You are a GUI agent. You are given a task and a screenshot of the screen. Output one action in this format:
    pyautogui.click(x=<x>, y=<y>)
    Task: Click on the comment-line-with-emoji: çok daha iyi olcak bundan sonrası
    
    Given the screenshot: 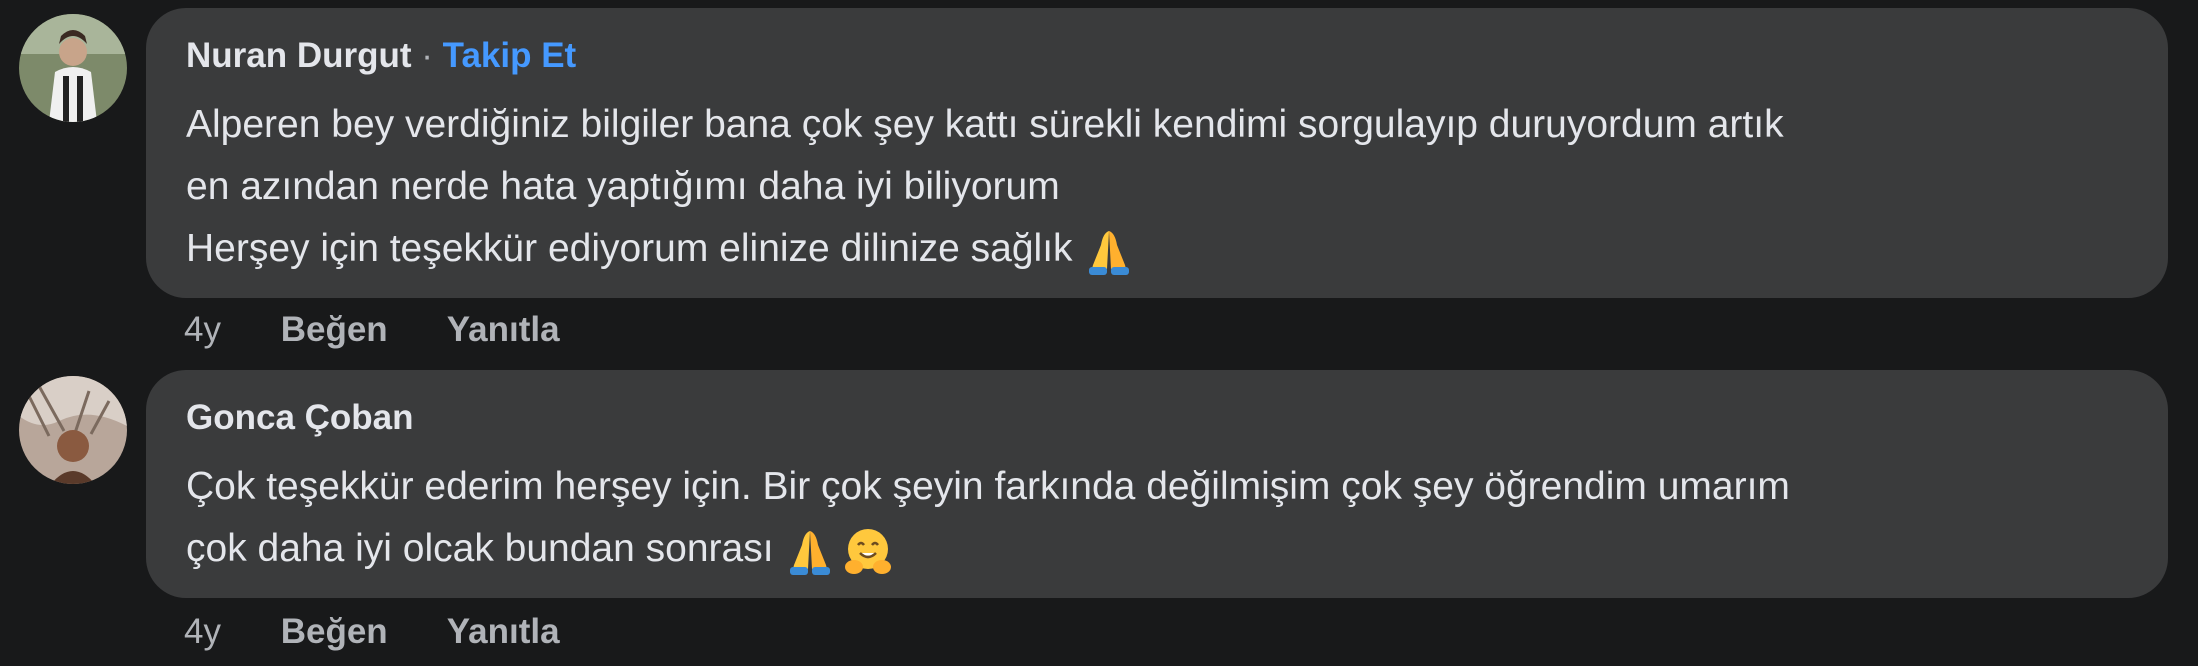 What is the action you would take?
    pyautogui.click(x=1176, y=549)
    